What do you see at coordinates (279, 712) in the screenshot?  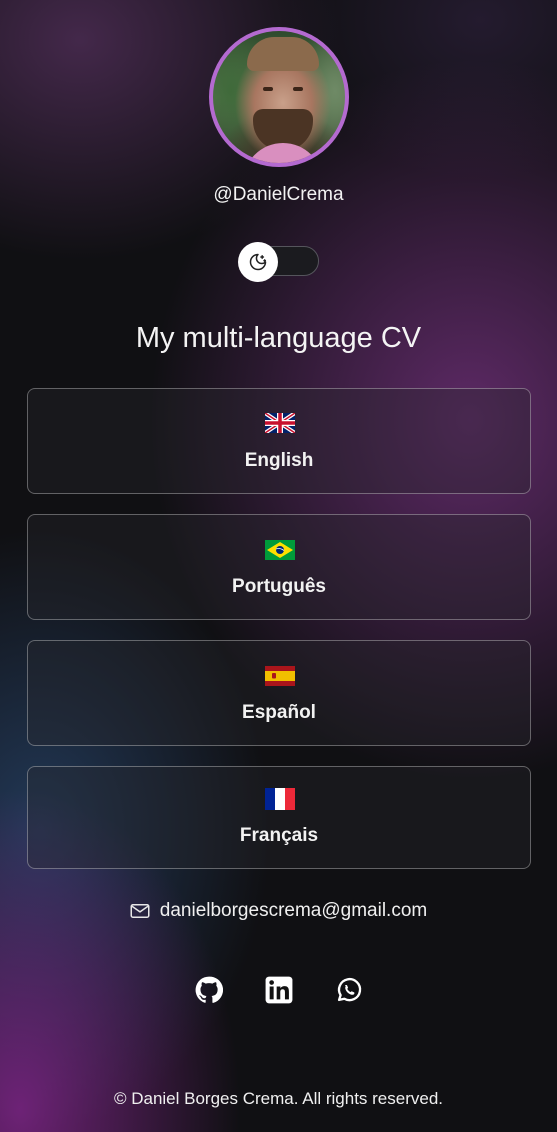 I see `language-label: Español` at bounding box center [279, 712].